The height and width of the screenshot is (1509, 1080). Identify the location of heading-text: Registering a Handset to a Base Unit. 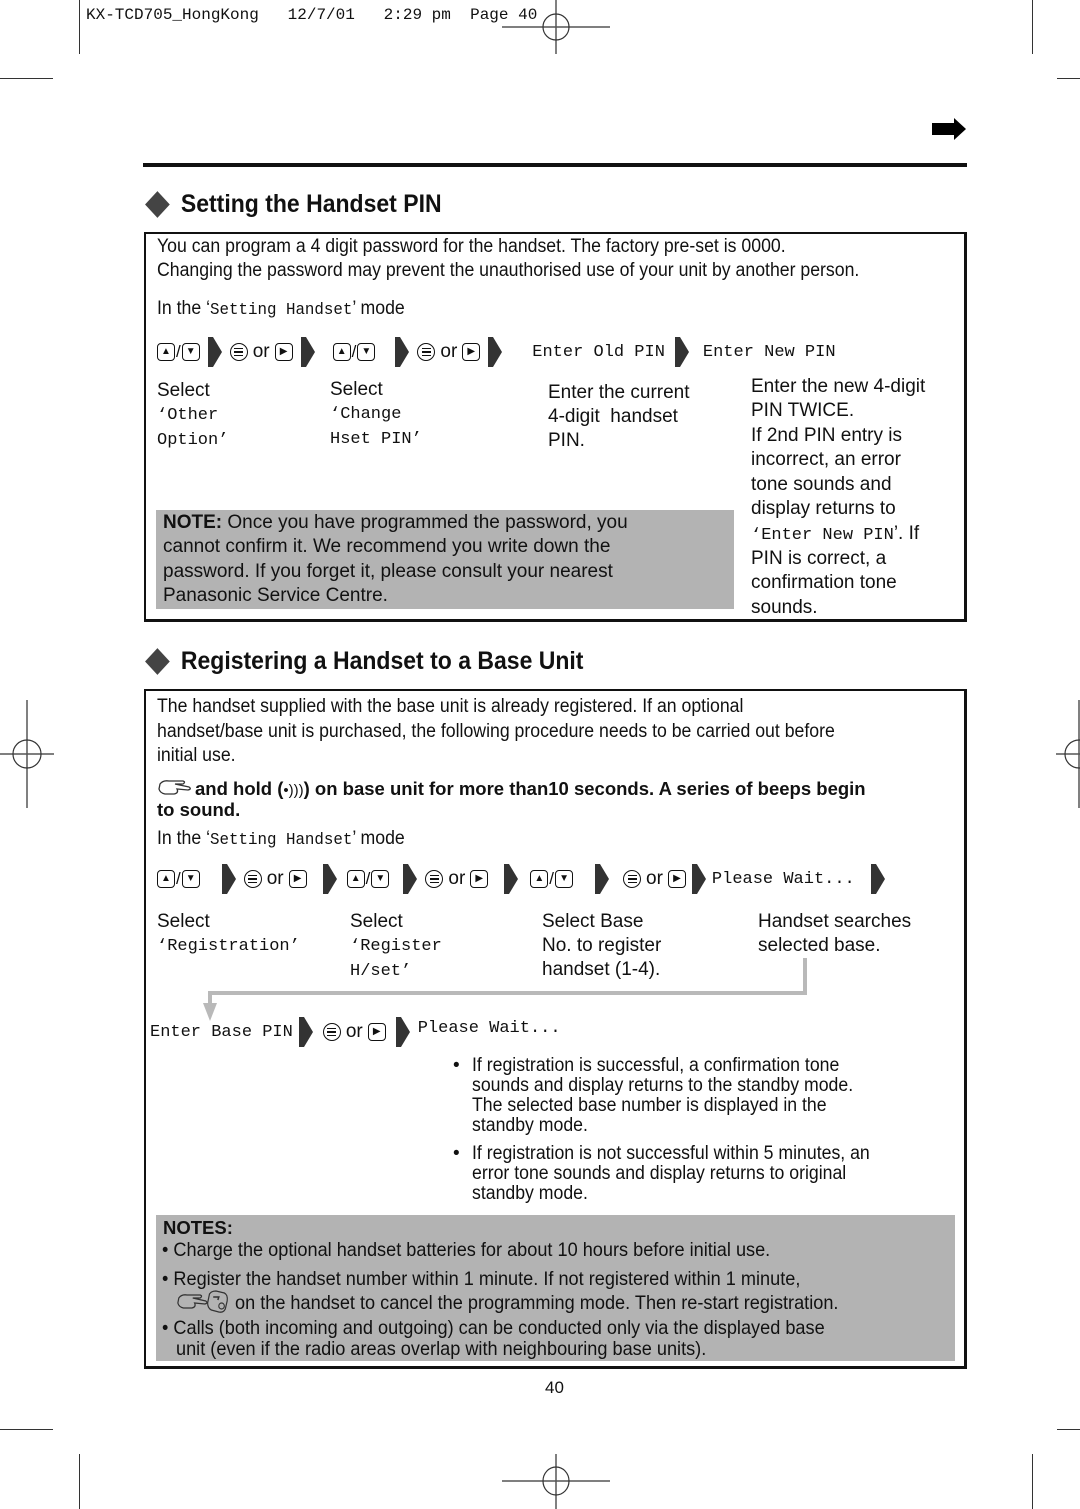
(382, 661).